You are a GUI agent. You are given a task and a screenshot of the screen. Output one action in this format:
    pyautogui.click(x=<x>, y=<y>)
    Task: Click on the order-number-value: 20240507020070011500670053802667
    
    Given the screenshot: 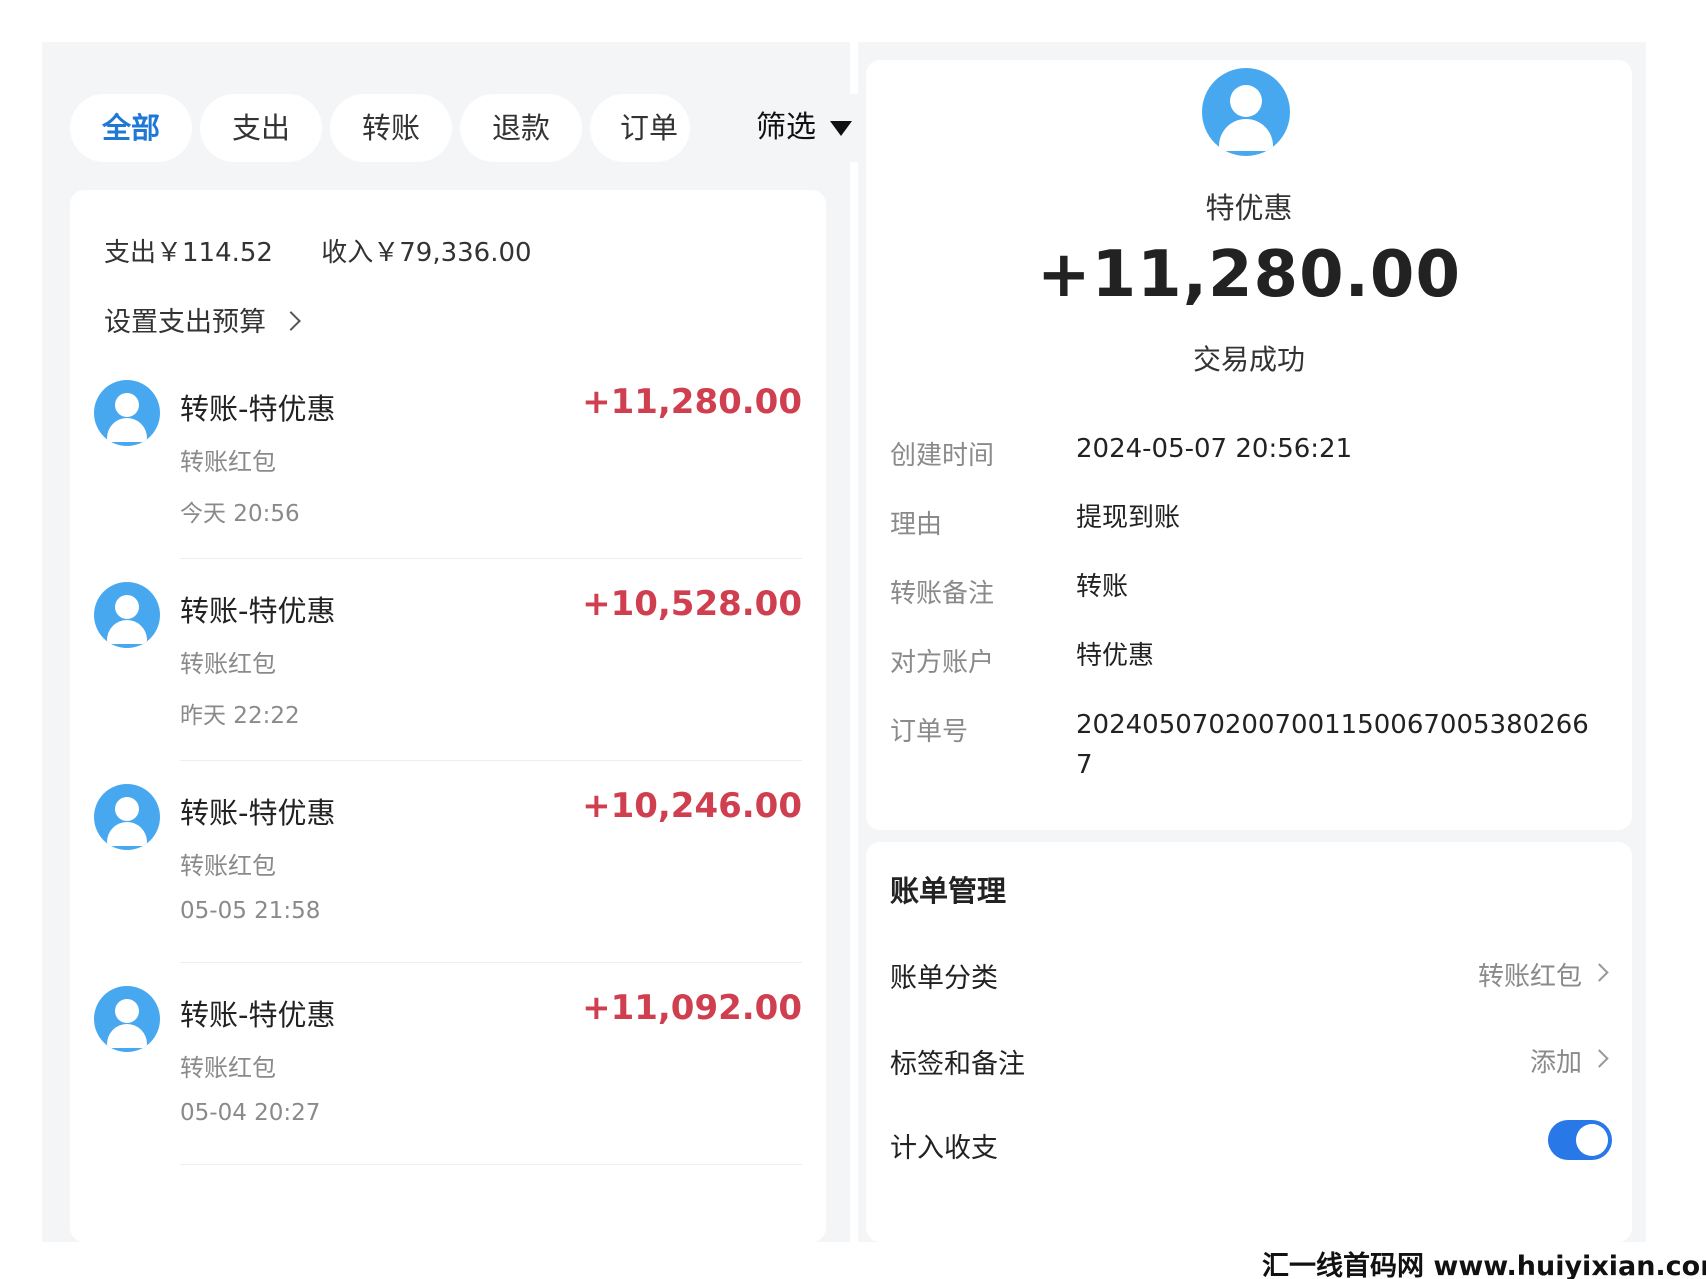 What is the action you would take?
    pyautogui.click(x=1336, y=745)
    